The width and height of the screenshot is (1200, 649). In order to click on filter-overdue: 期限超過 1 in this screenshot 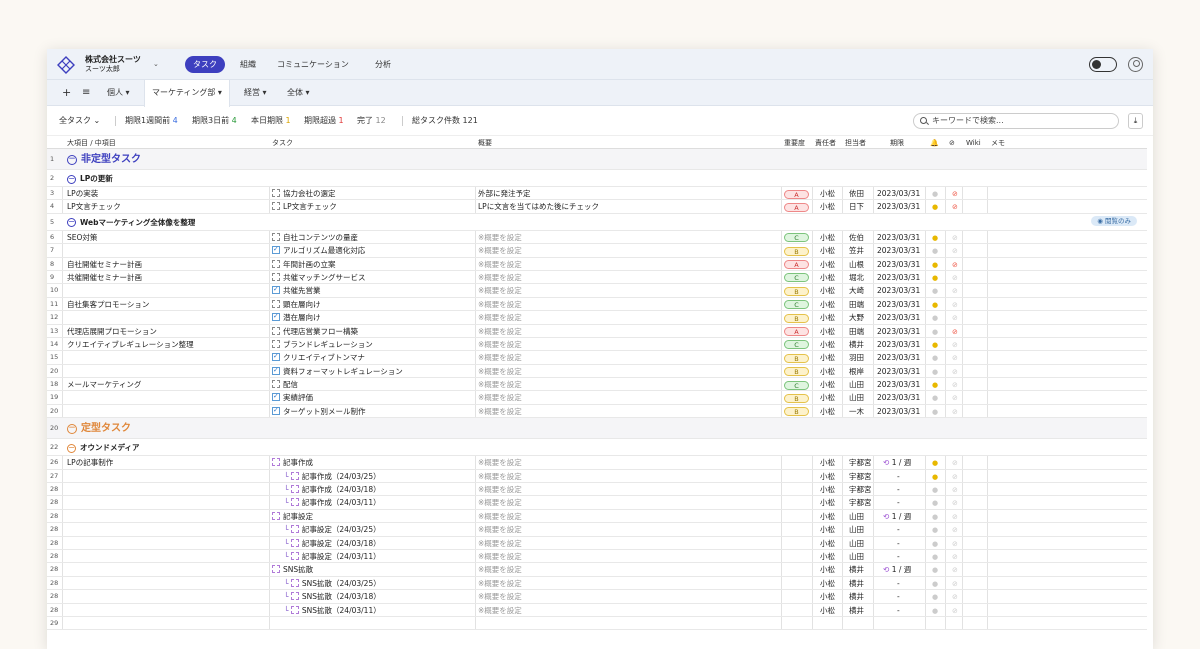, I will do `click(324, 121)`.